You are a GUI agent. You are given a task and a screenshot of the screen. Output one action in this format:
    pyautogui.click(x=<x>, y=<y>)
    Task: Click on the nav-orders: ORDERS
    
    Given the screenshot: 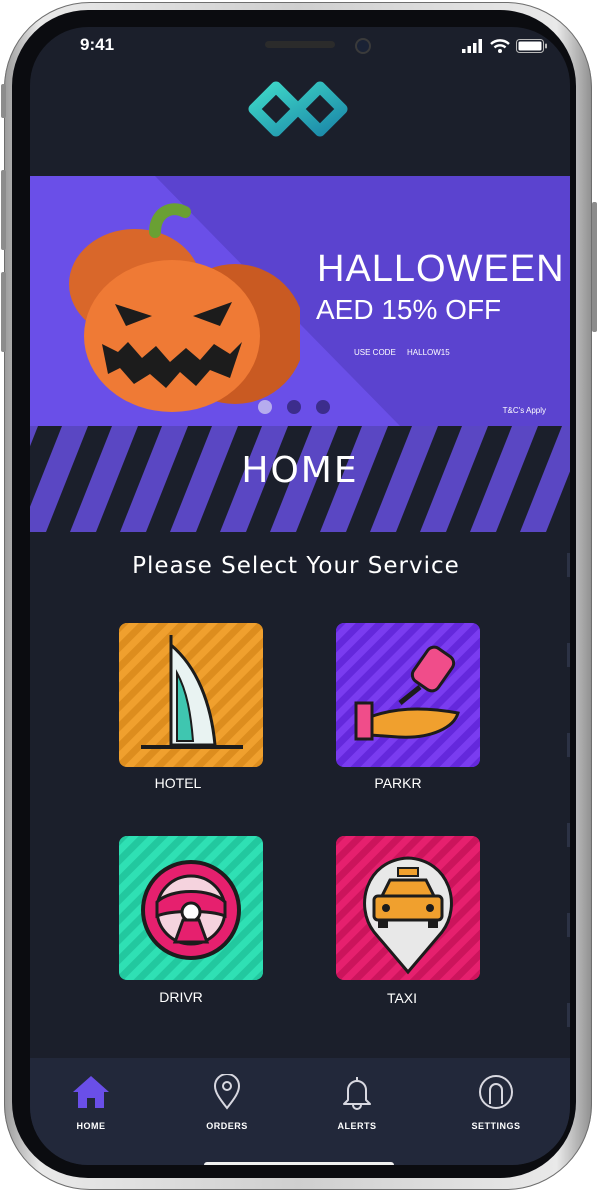 What is the action you would take?
    pyautogui.click(x=227, y=1102)
    